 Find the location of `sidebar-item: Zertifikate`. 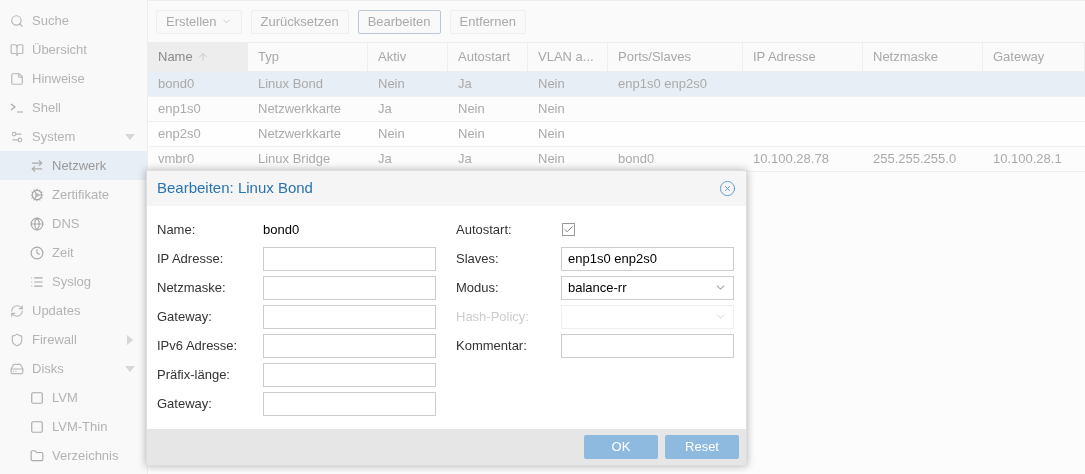

sidebar-item: Zertifikate is located at coordinates (73, 194).